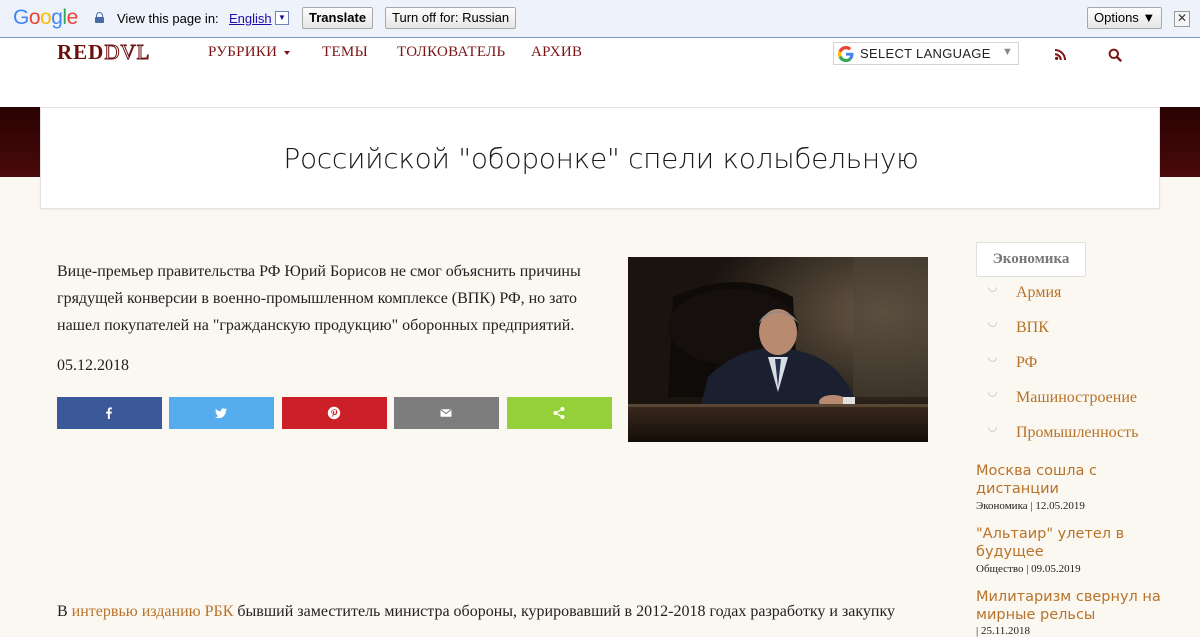 The width and height of the screenshot is (1200, 637). What do you see at coordinates (451, 18) in the screenshot?
I see `turn-off-button: Turn off for: Russian` at bounding box center [451, 18].